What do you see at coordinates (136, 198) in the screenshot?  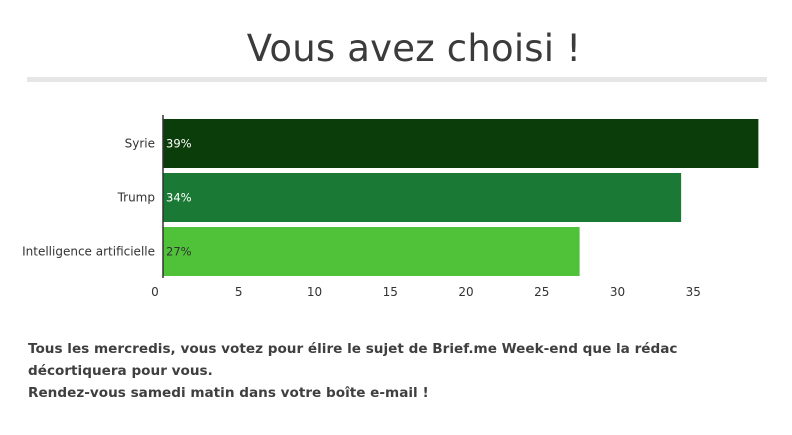 I see `category-label-2: Trump` at bounding box center [136, 198].